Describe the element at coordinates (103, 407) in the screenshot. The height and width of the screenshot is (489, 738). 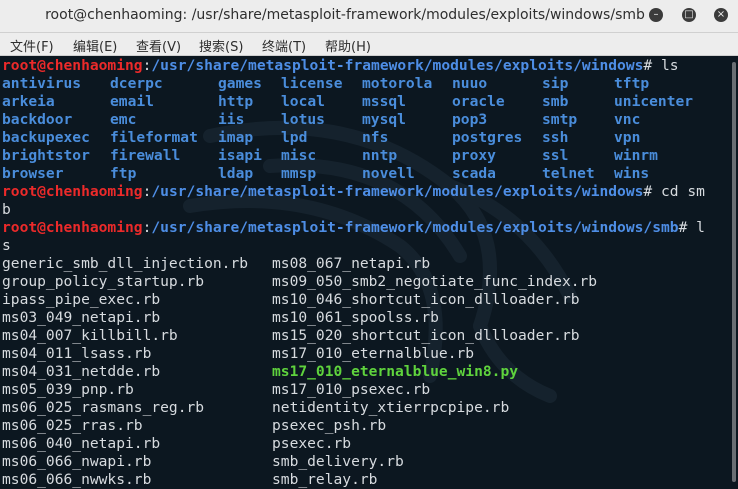
I see `file-entry: ms06_025_rasmans_reg.rb` at that location.